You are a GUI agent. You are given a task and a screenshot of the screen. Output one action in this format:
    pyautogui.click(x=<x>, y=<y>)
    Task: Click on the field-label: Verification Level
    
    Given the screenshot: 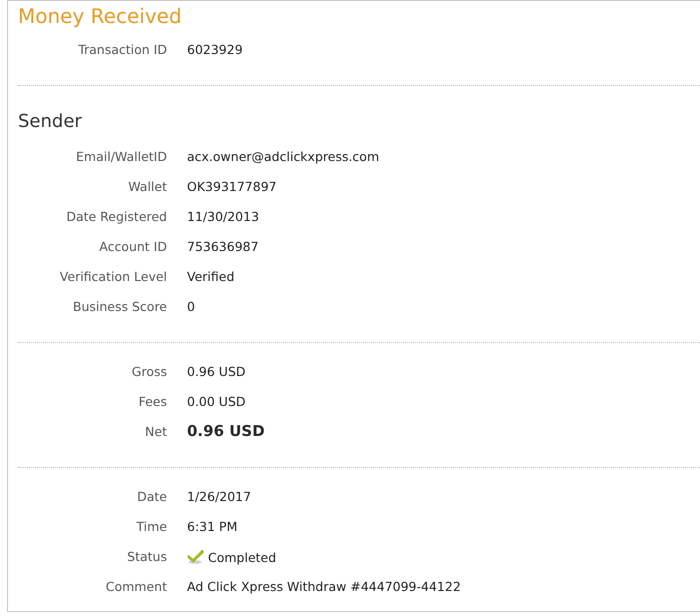 What is the action you would take?
    pyautogui.click(x=112, y=276)
    